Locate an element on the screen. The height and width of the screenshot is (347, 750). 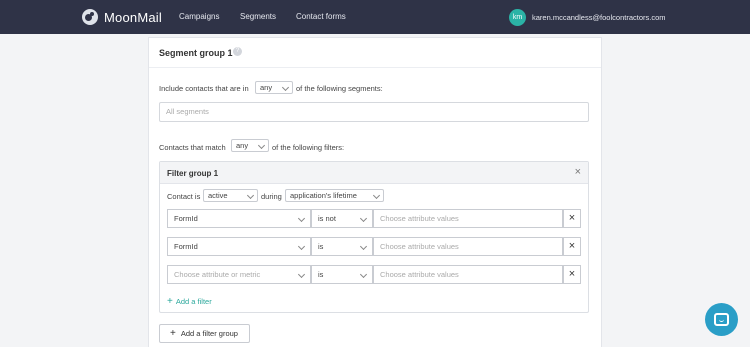
filter-group-title: Filter group 1 is located at coordinates (193, 173).